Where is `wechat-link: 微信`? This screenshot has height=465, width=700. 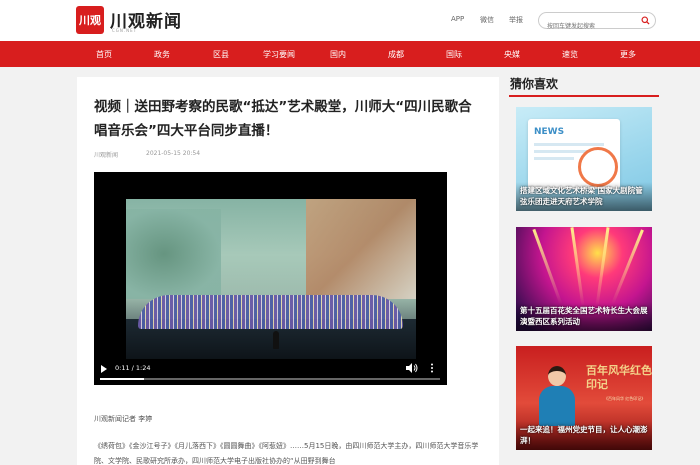
wechat-link: 微信 is located at coordinates (487, 20).